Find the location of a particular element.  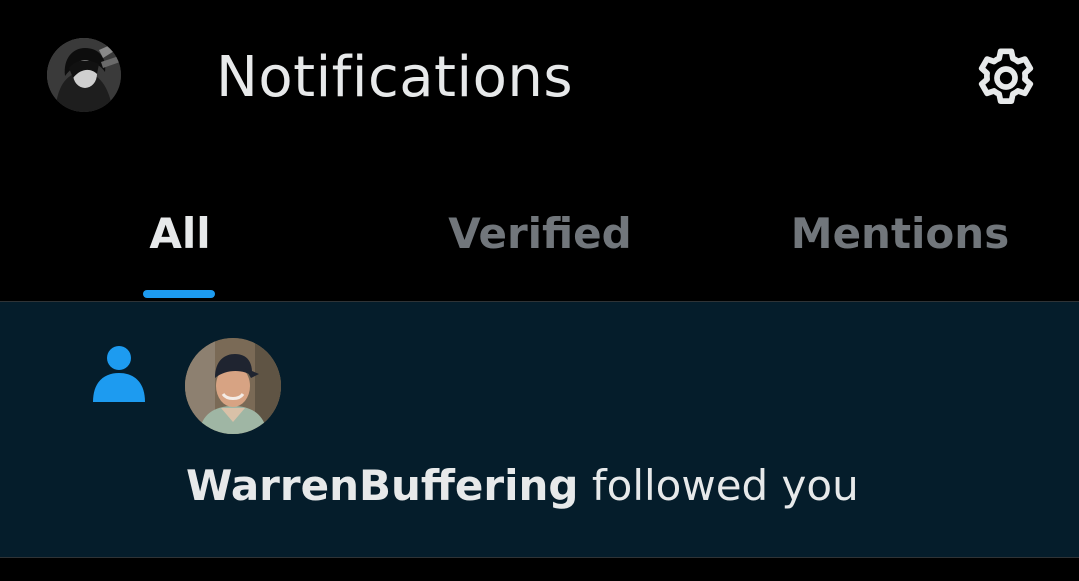

notification-action: followed you is located at coordinates (718, 485).